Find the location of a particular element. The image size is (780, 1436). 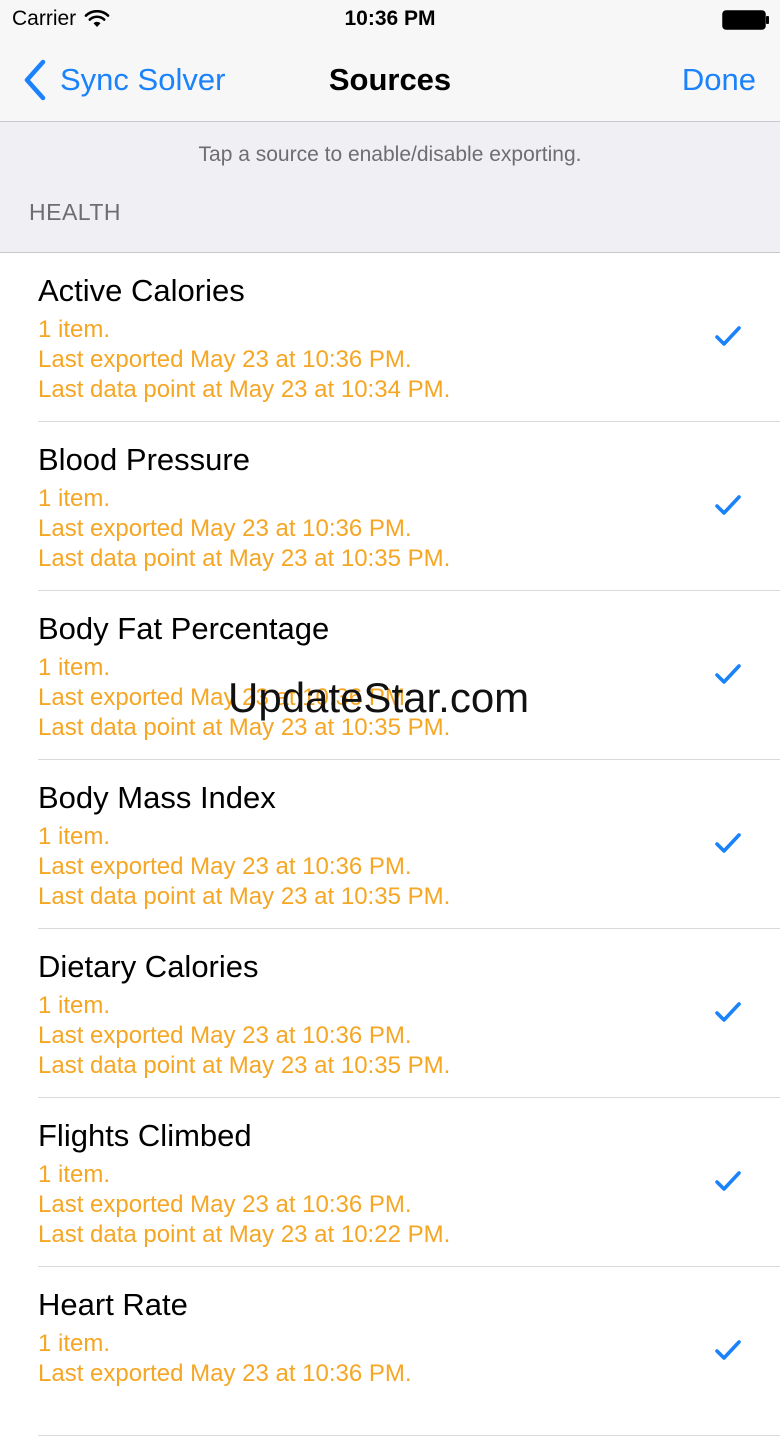

navigation-bar: Sync Solver Sources Done is located at coordinates (390, 80).